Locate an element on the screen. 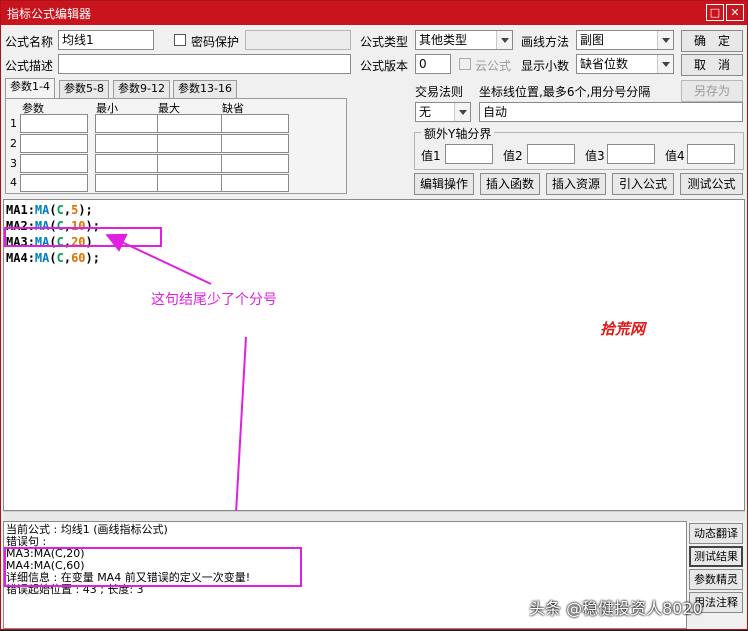 The height and width of the screenshot is (631, 748). editor-scrollbar is located at coordinates (374, 516).